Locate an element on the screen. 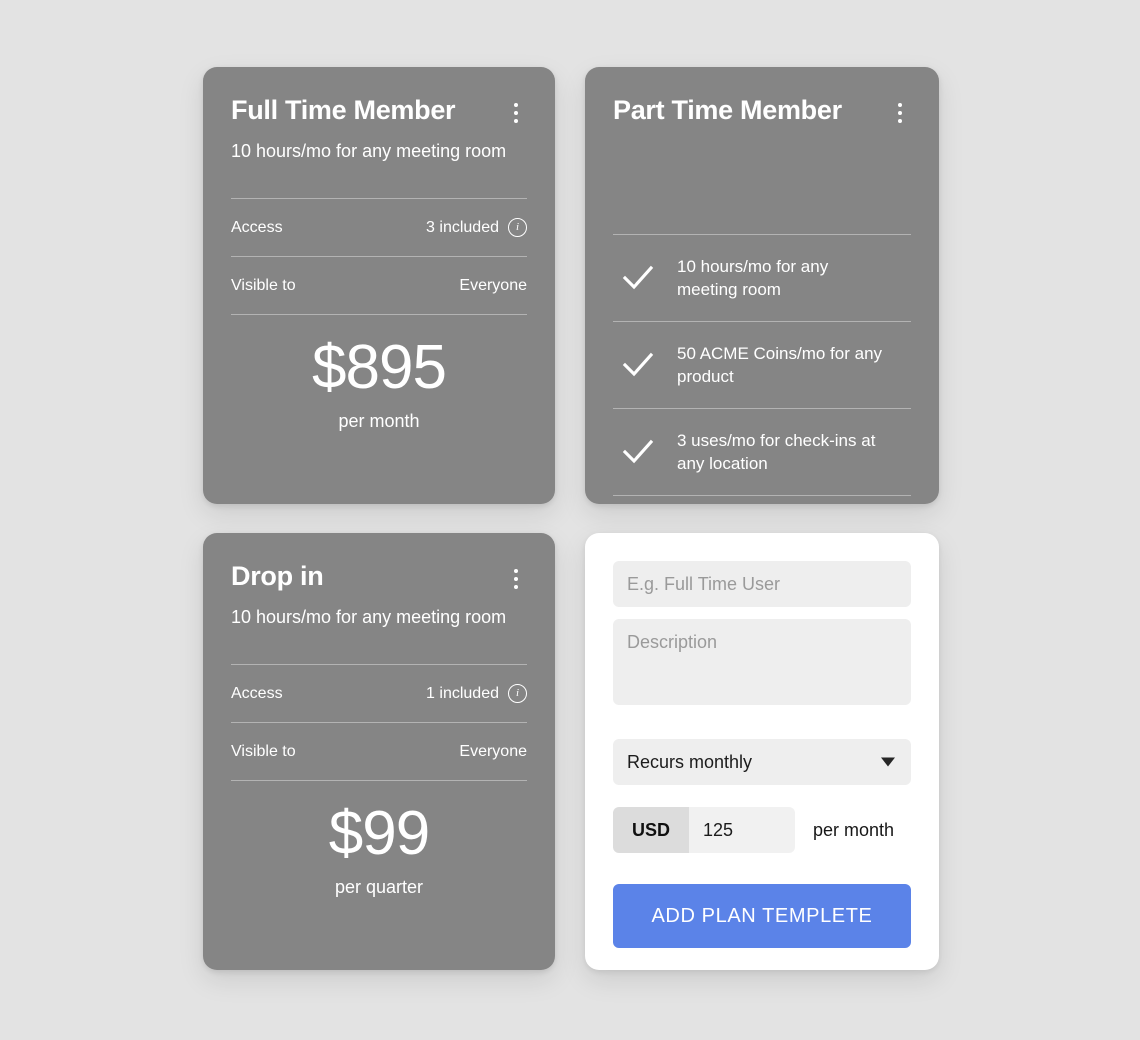 The image size is (1140, 1040). detail-row-value-group: 3 included i is located at coordinates (476, 228).